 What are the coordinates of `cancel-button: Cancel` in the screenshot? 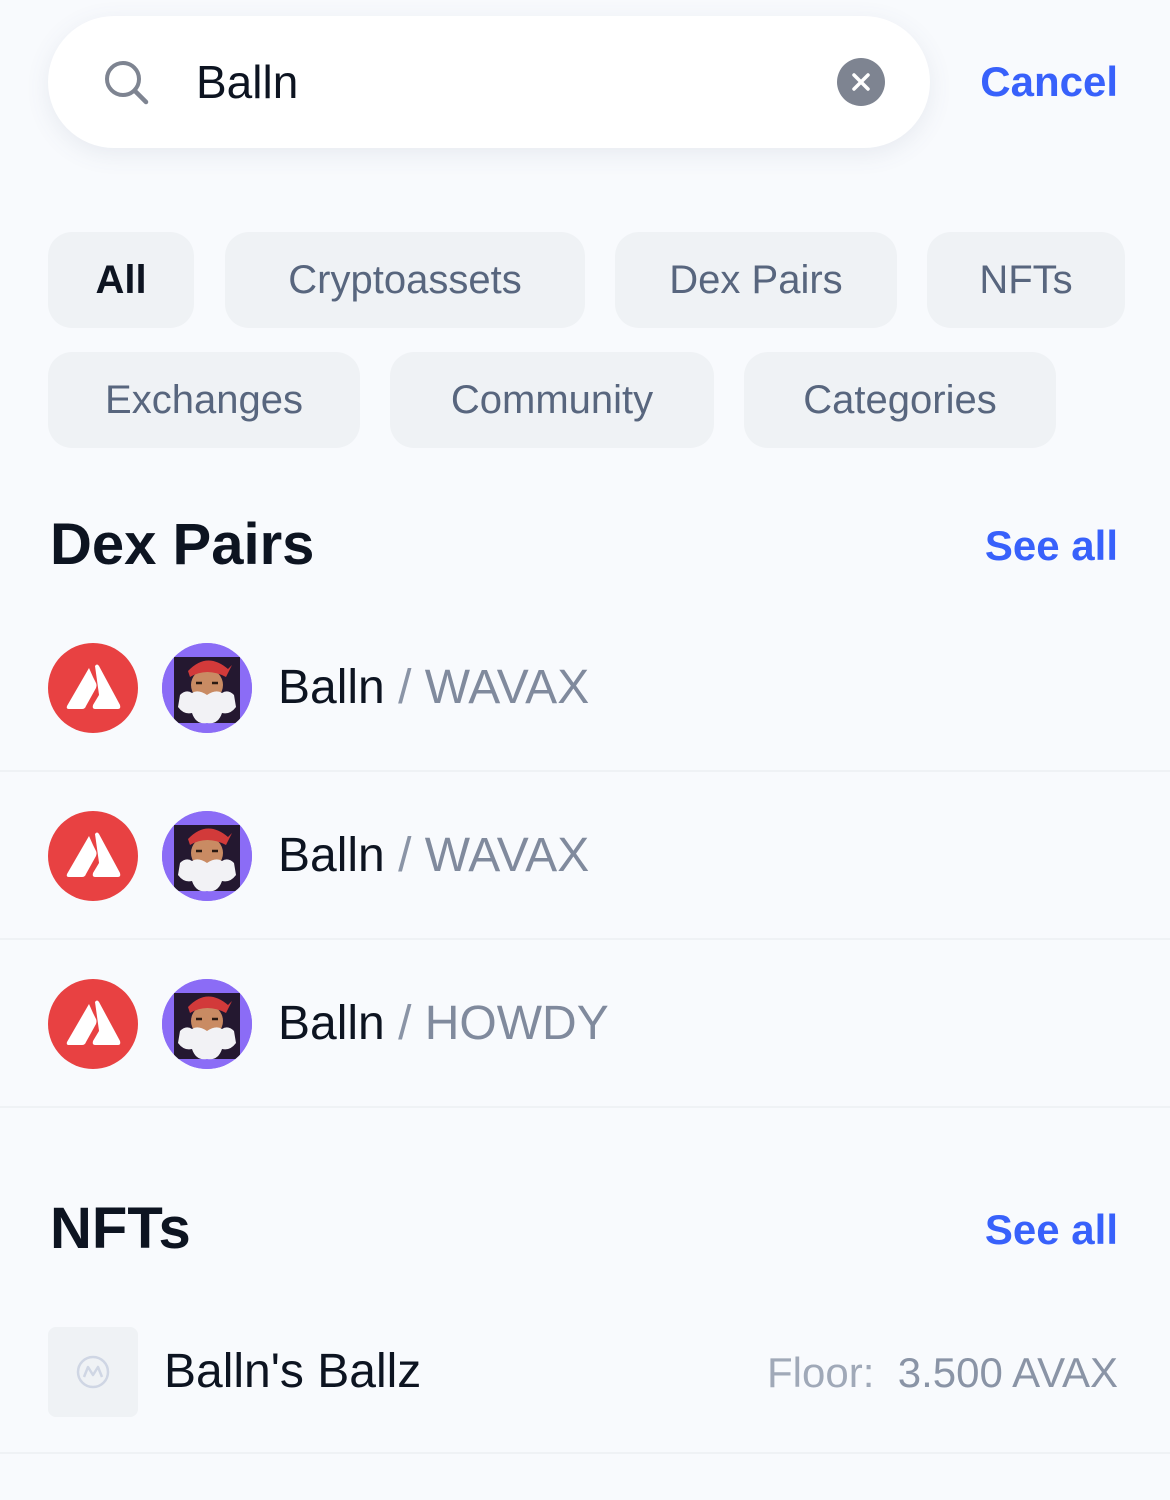 It's located at (1049, 82).